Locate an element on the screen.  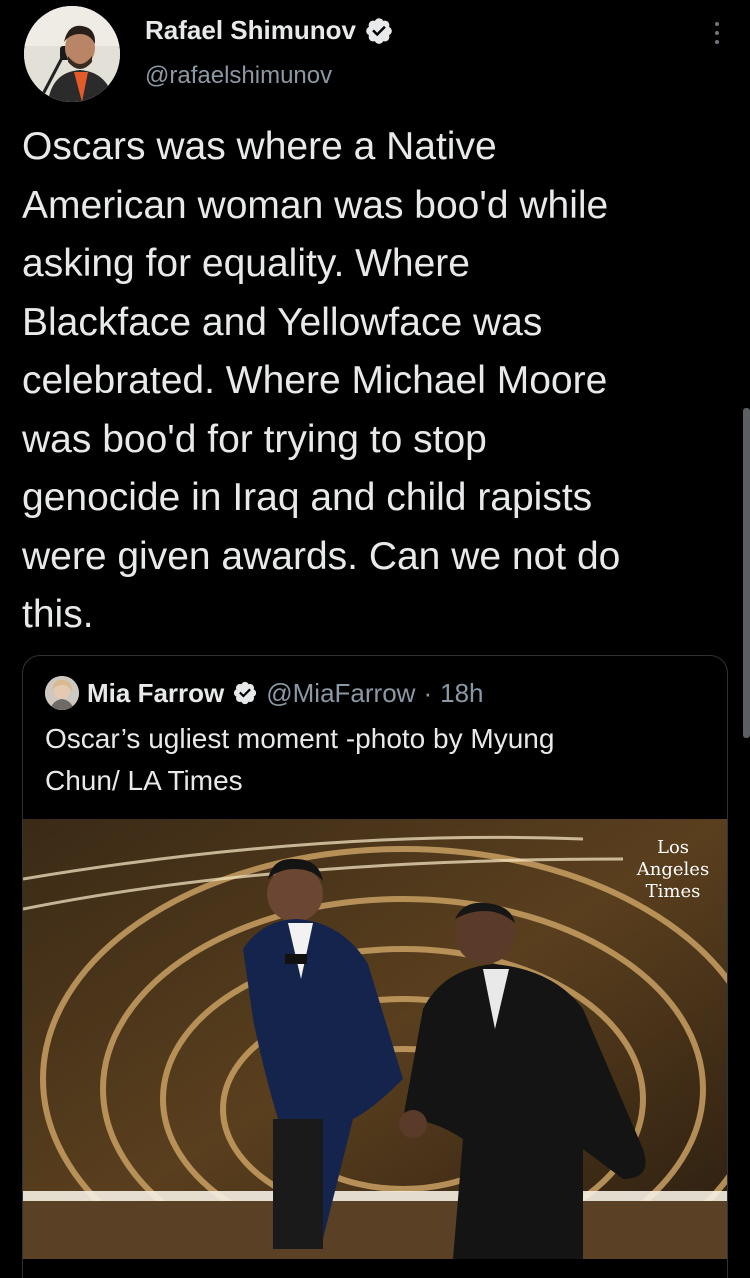
author-handle: @rafaelshimunov is located at coordinates (238, 76).